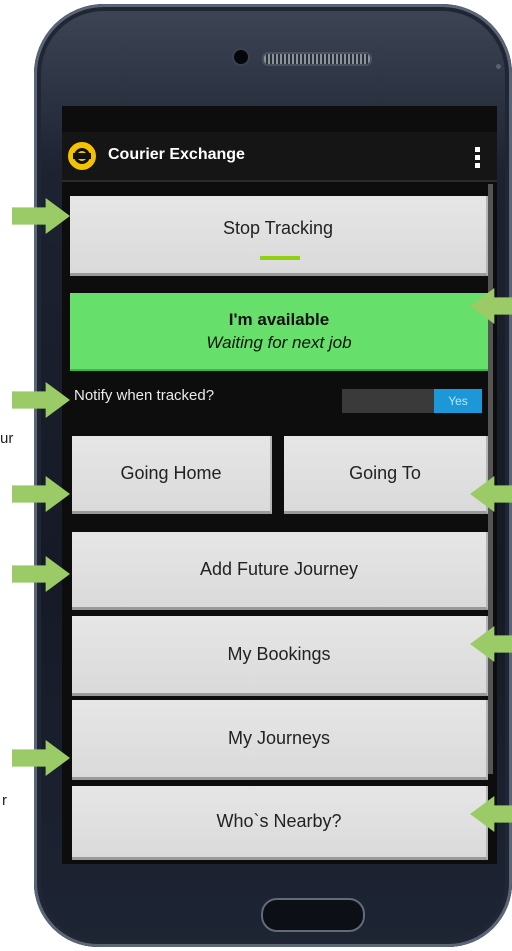  I want to click on going-to-button: Going To, so click(386, 475).